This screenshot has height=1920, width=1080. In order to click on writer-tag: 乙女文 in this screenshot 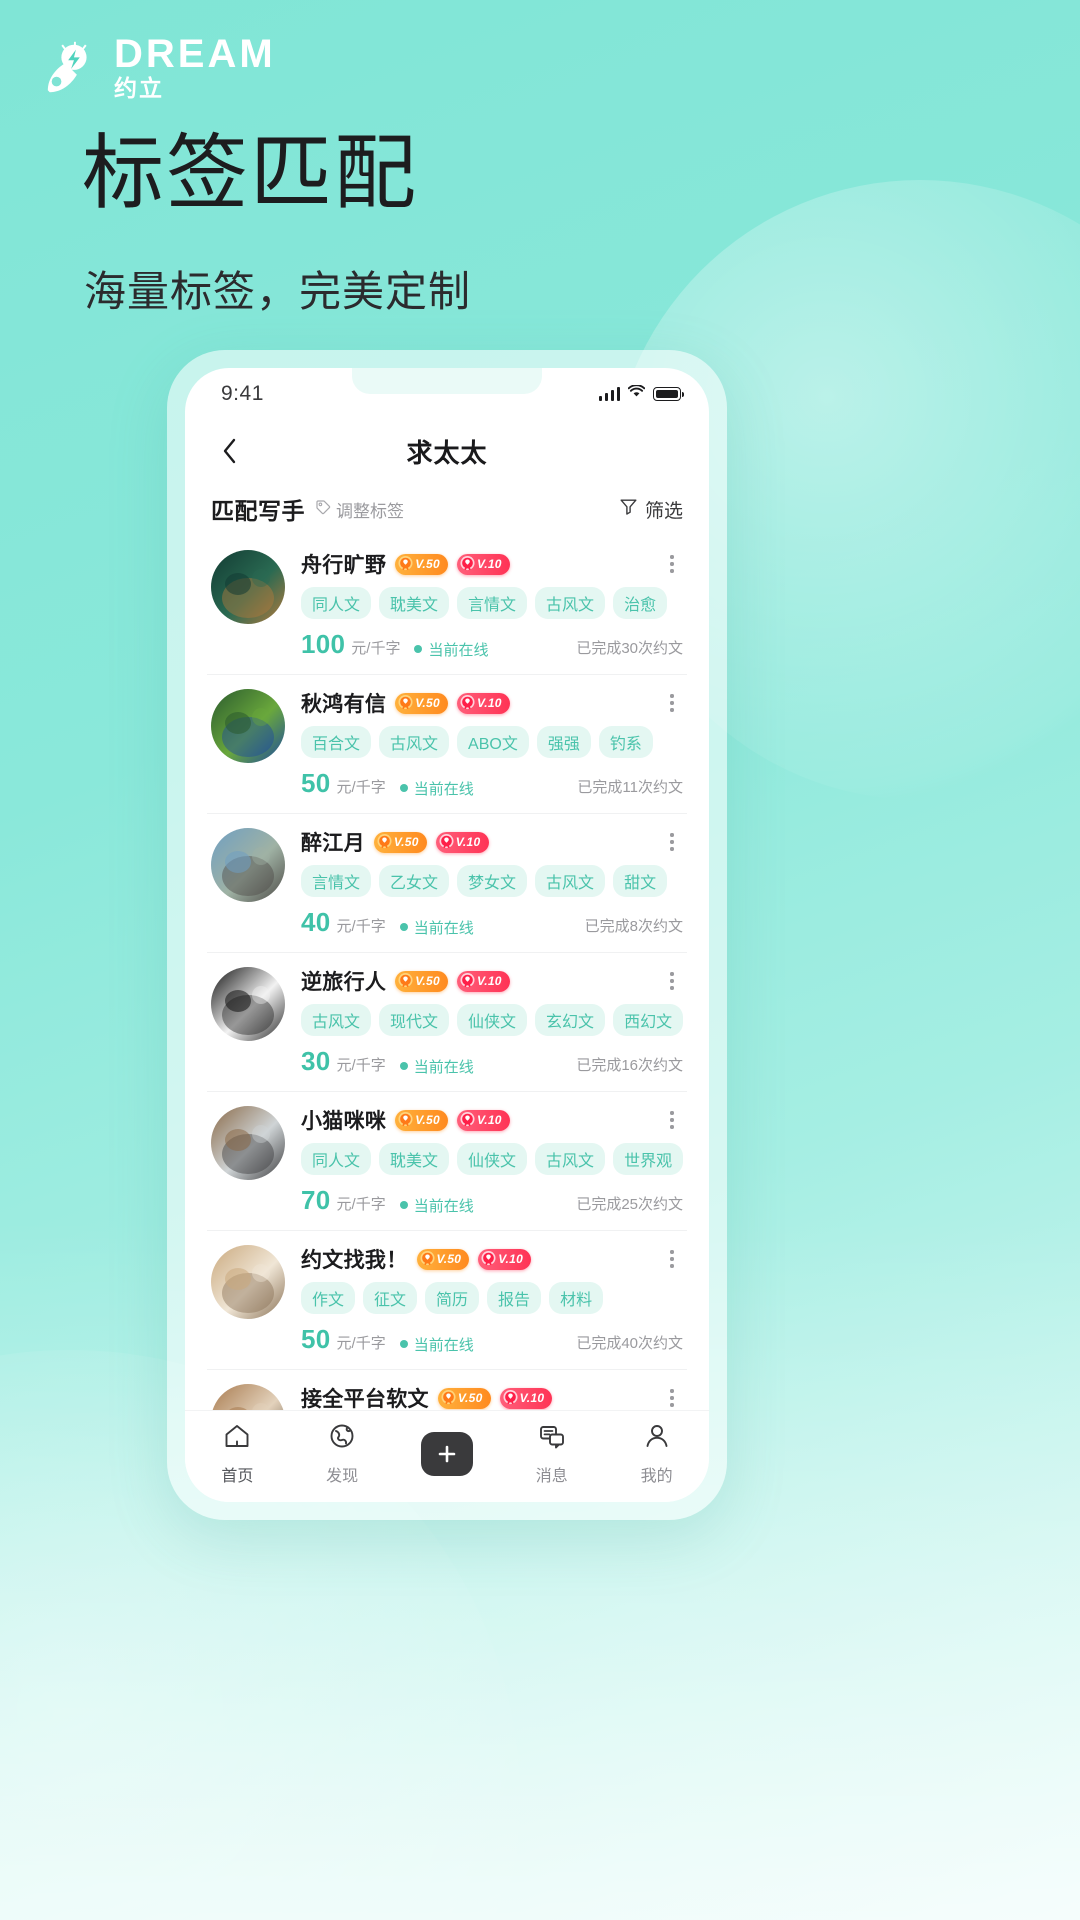, I will do `click(414, 881)`.